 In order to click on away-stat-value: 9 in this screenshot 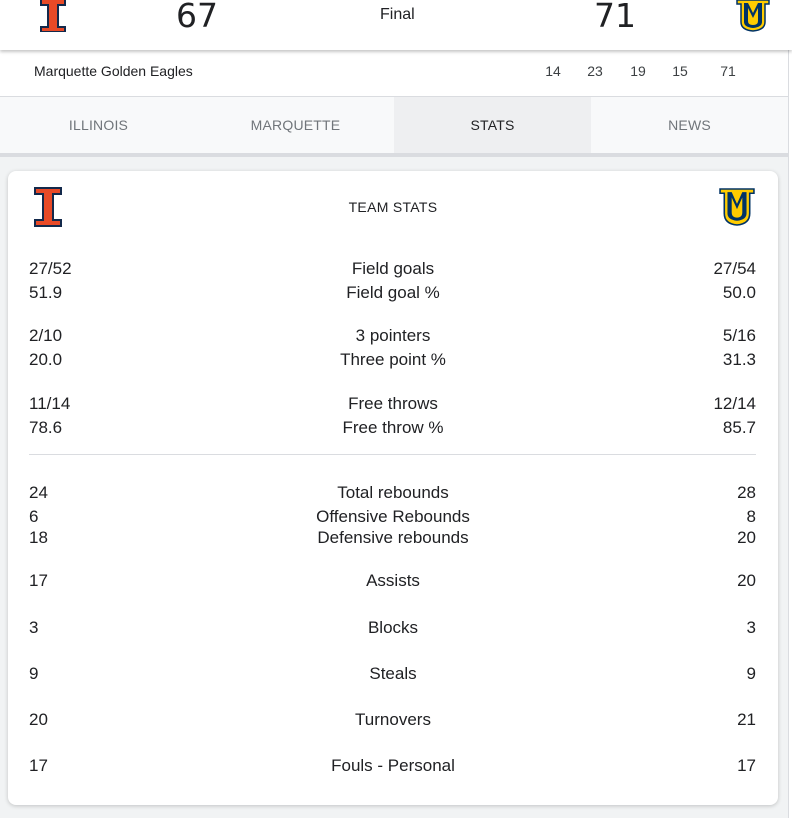, I will do `click(751, 673)`.